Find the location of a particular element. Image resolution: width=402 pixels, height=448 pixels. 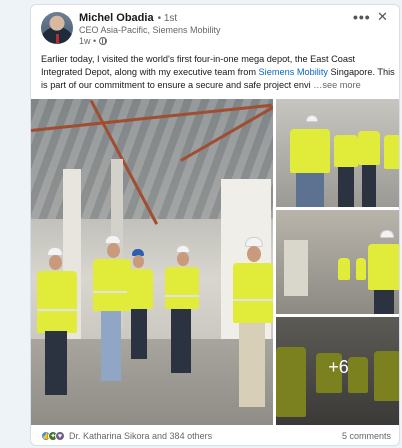

see-more-link: …see more is located at coordinates (336, 85).